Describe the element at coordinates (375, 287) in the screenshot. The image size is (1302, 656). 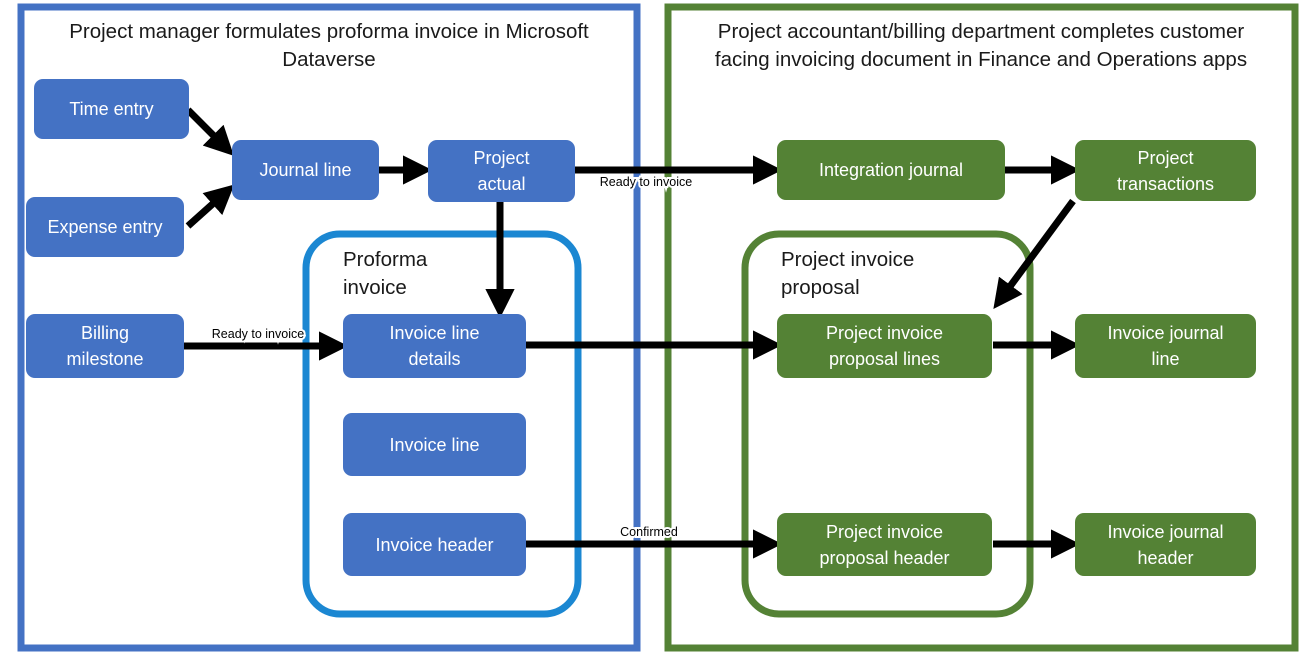
I see `proforma-invoice-group-title-line2: invoice` at that location.